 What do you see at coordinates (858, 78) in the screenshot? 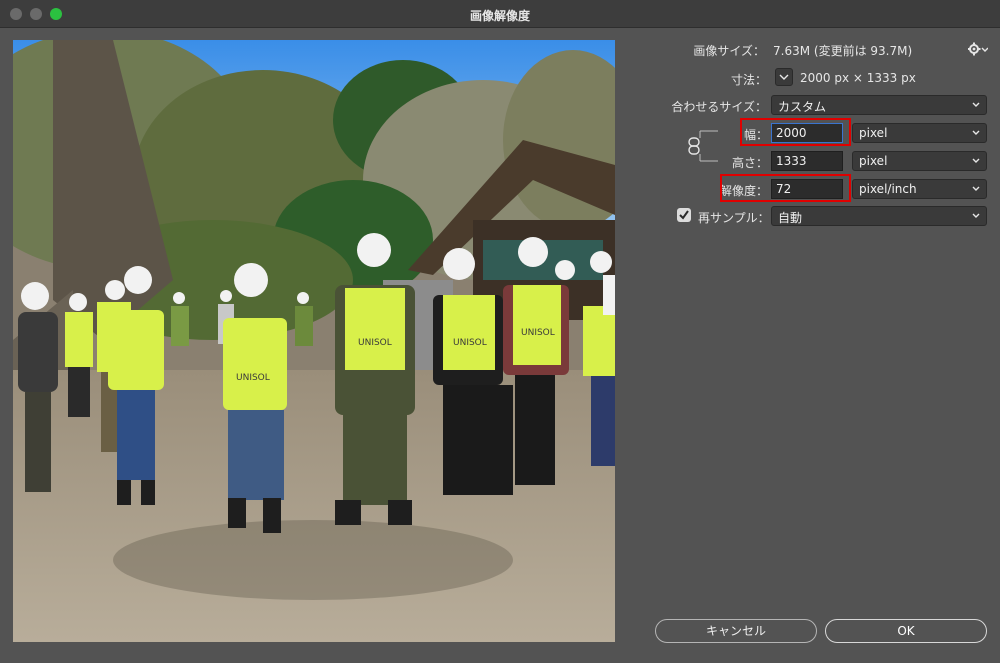
I see `dimensions-value: 2000 px × 1333 px` at bounding box center [858, 78].